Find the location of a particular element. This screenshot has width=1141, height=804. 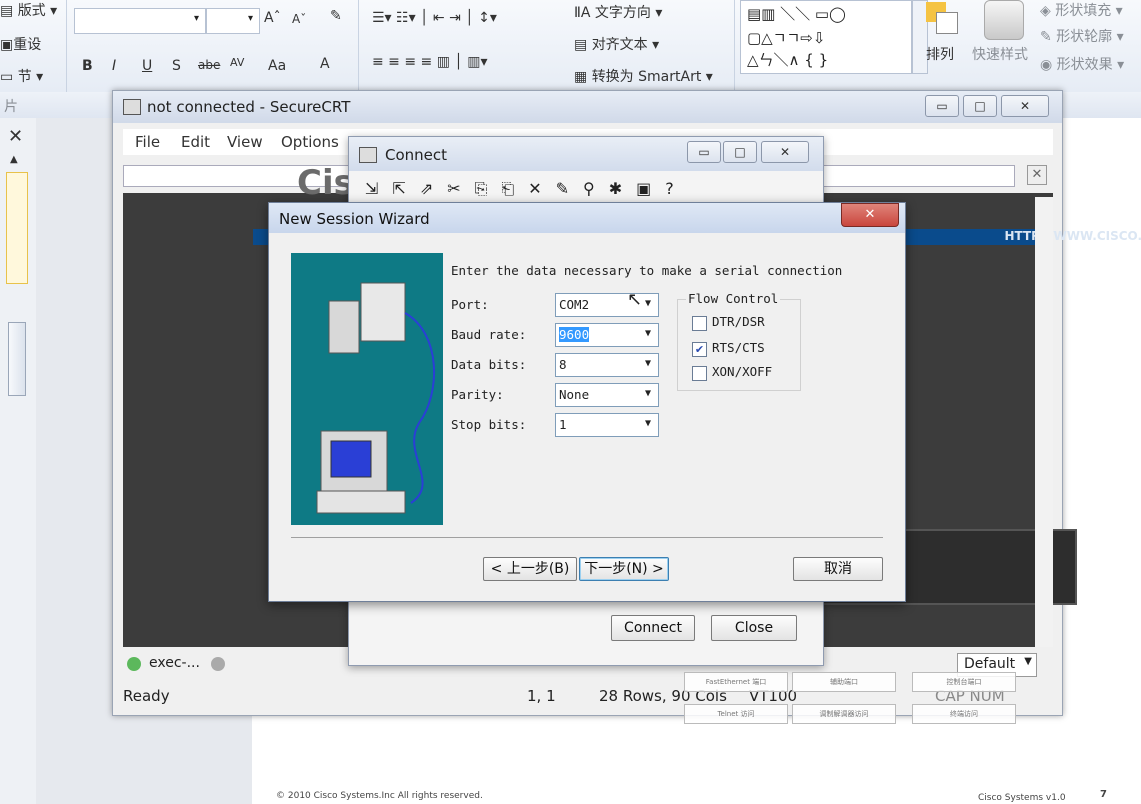

net-label-modem: 调制解调器访问 is located at coordinates (844, 714).